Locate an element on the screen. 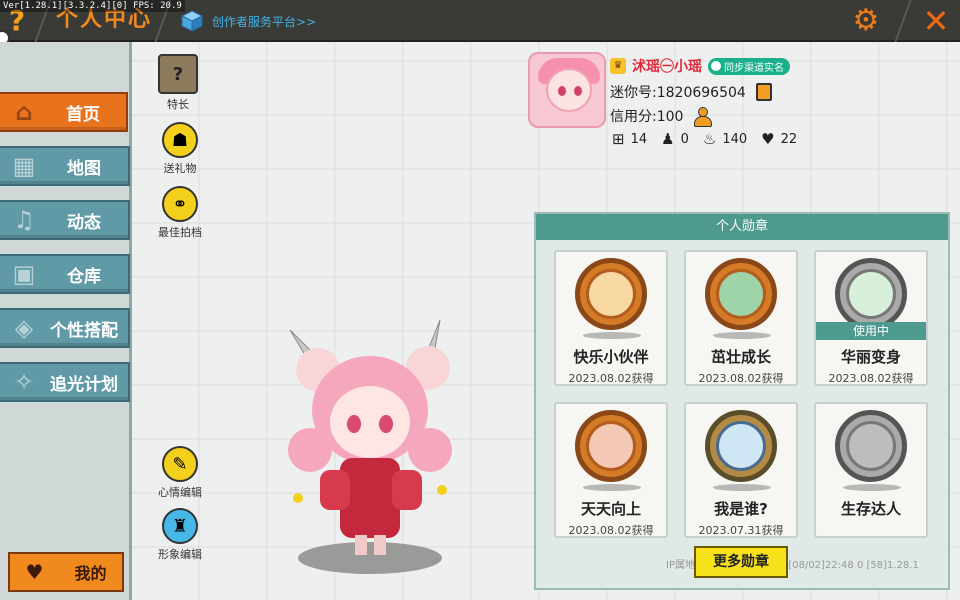  badge-card: 天天向上 2023.08.02获得 is located at coordinates (611, 470).